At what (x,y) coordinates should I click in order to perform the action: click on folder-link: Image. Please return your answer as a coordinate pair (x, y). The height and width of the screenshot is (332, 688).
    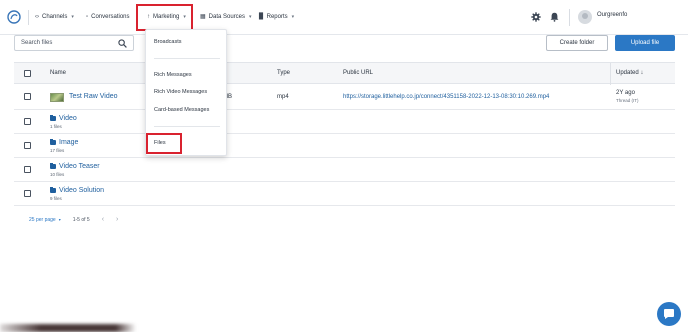
    Looking at the image, I should click on (64, 142).